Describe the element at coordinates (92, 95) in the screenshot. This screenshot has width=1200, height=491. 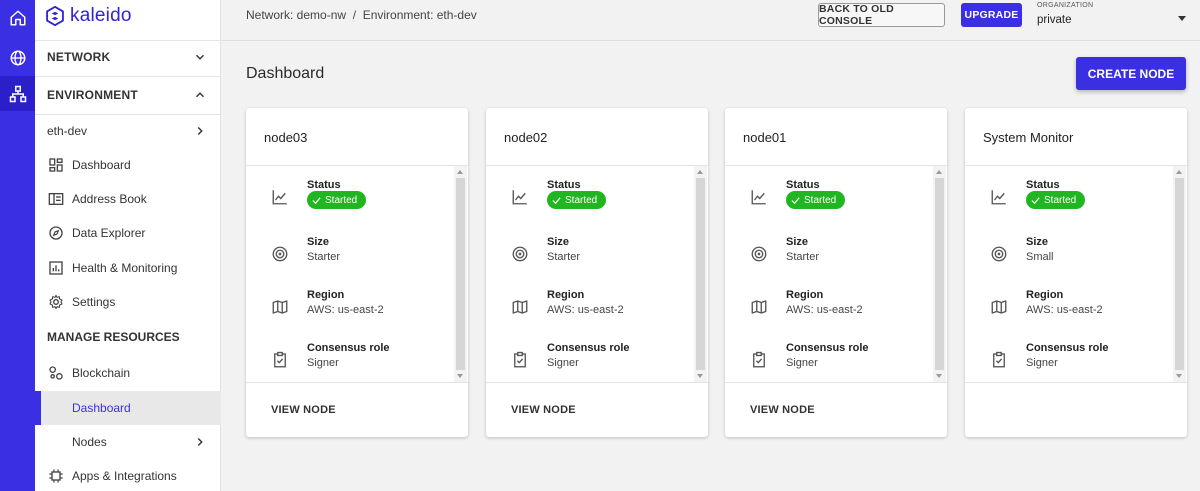
I see `environment-section-label: ENVIRONMENT` at that location.